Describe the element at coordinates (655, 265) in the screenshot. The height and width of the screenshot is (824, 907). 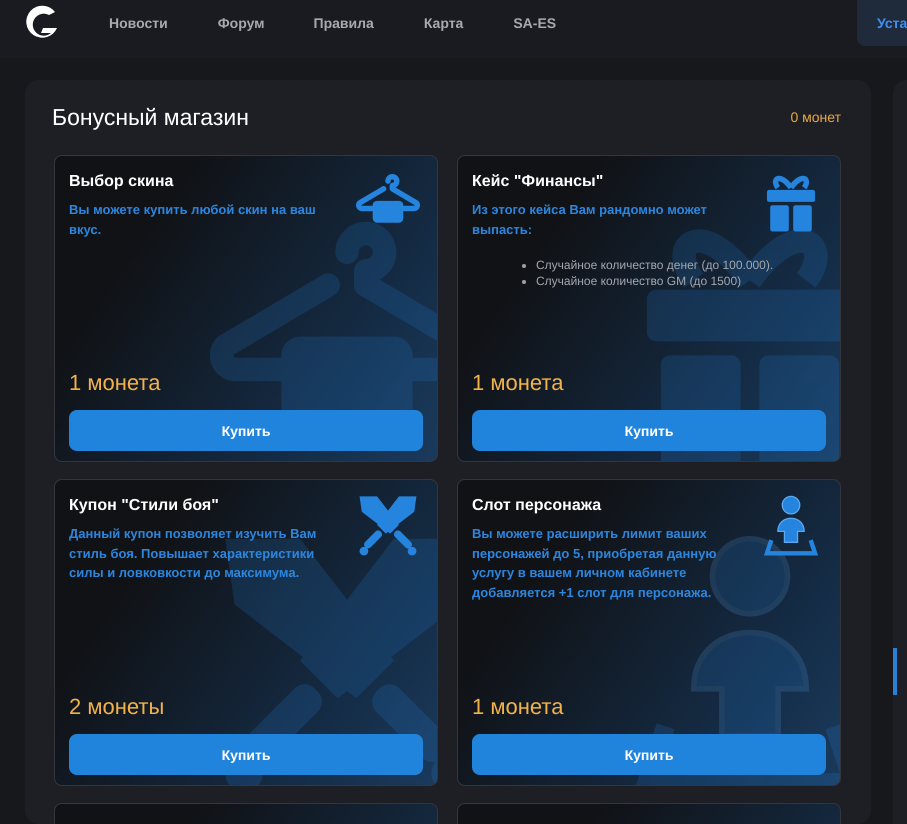
I see `bullet-text: Случайное количество денег (до 100.000).` at that location.